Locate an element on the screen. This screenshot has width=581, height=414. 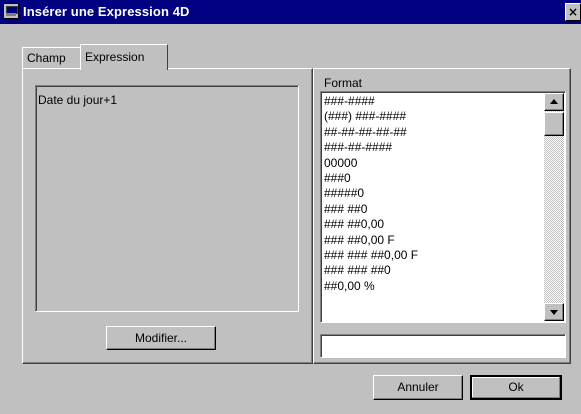
format-list-item: ### ### ##0,00 F is located at coordinates (434, 255).